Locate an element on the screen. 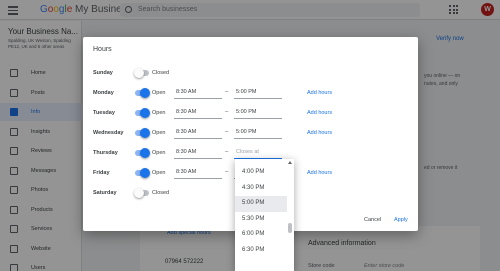 The image size is (500, 271). dialog-title: Hours is located at coordinates (102, 49).